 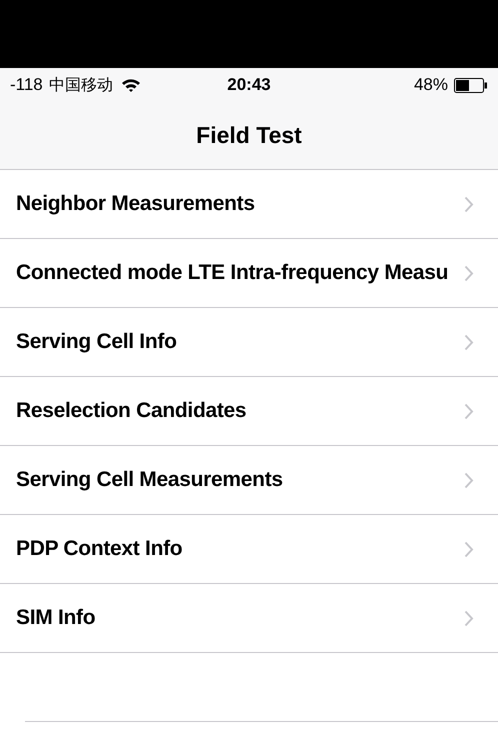 What do you see at coordinates (249, 85) in the screenshot?
I see `clock-time: 20:43` at bounding box center [249, 85].